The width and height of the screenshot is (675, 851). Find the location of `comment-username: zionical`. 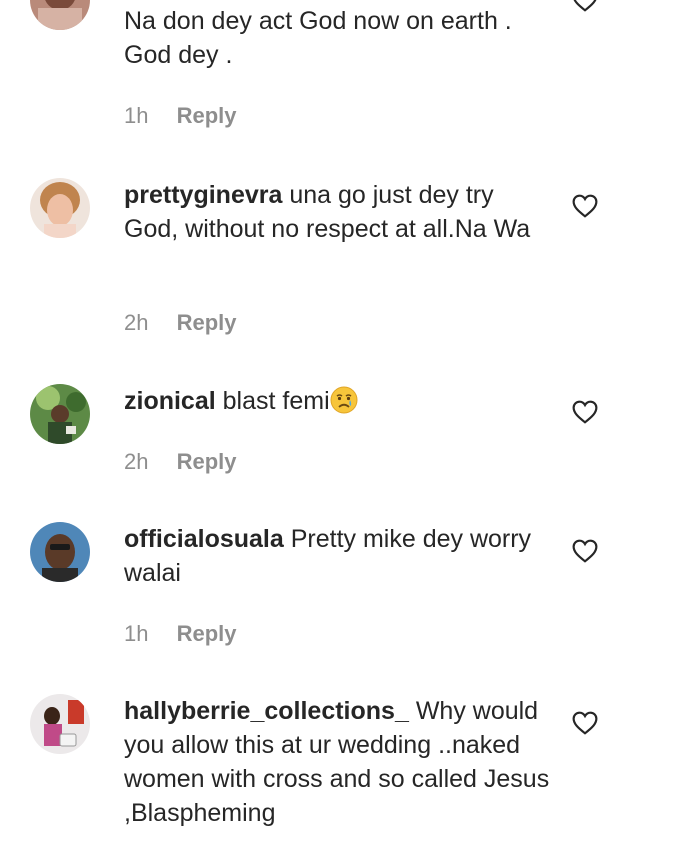

comment-username: zionical is located at coordinates (170, 401).